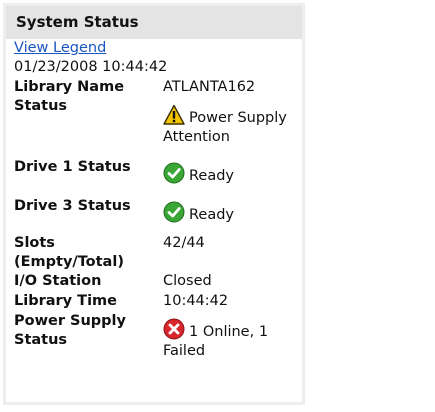 This screenshot has height=412, width=435. Describe the element at coordinates (212, 176) in the screenshot. I see `drive-1-value: Ready` at that location.